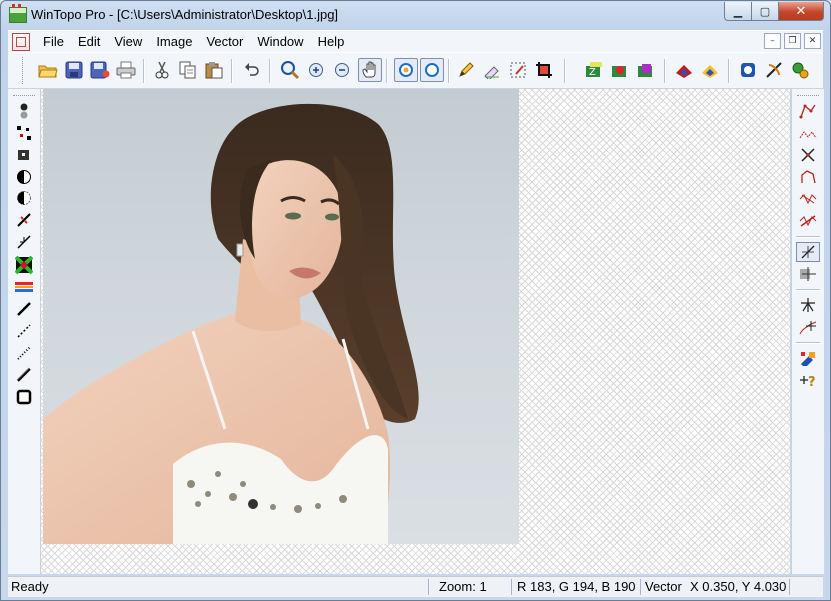 This screenshot has width=831, height=601. Describe the element at coordinates (748, 70) in the screenshot. I see `blue-diamond-icon` at that location.